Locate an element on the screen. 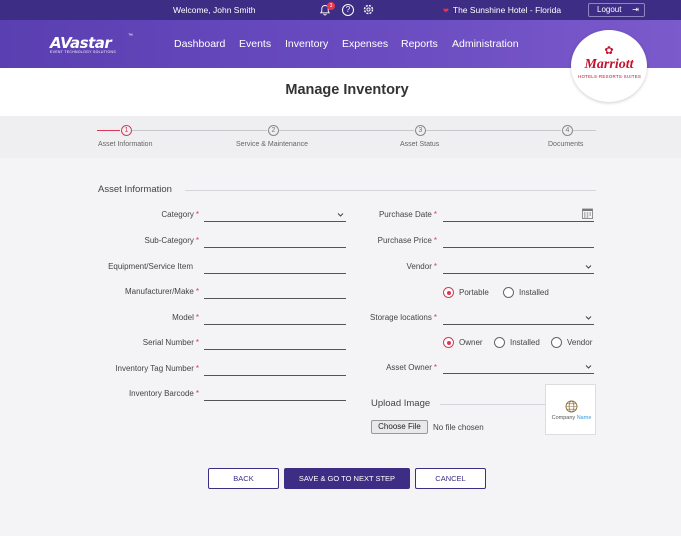 Image resolution: width=681 pixels, height=536 pixels. nav-reports: Reports is located at coordinates (419, 44).